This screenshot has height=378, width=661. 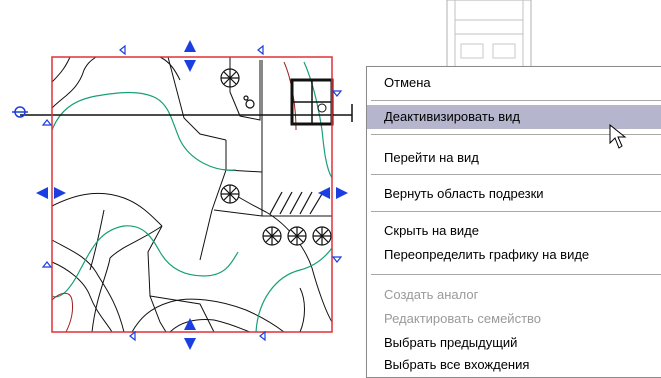 What do you see at coordinates (514, 365) in the screenshot?
I see `menu-item-select-all-instances: Выбрать все вхождения` at bounding box center [514, 365].